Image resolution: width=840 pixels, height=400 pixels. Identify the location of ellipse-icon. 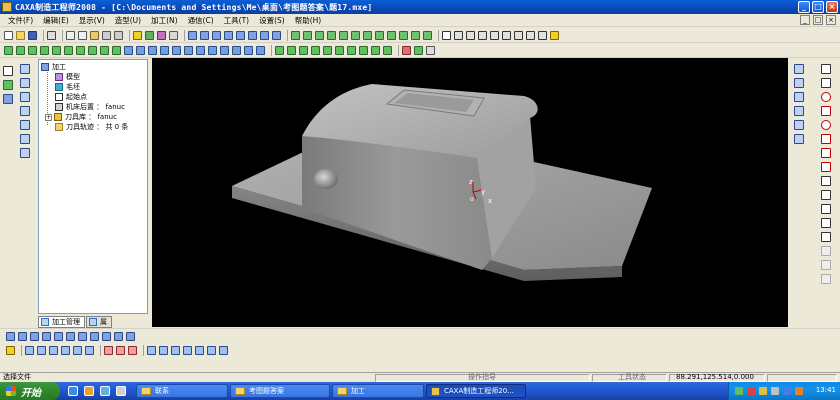
(826, 125).